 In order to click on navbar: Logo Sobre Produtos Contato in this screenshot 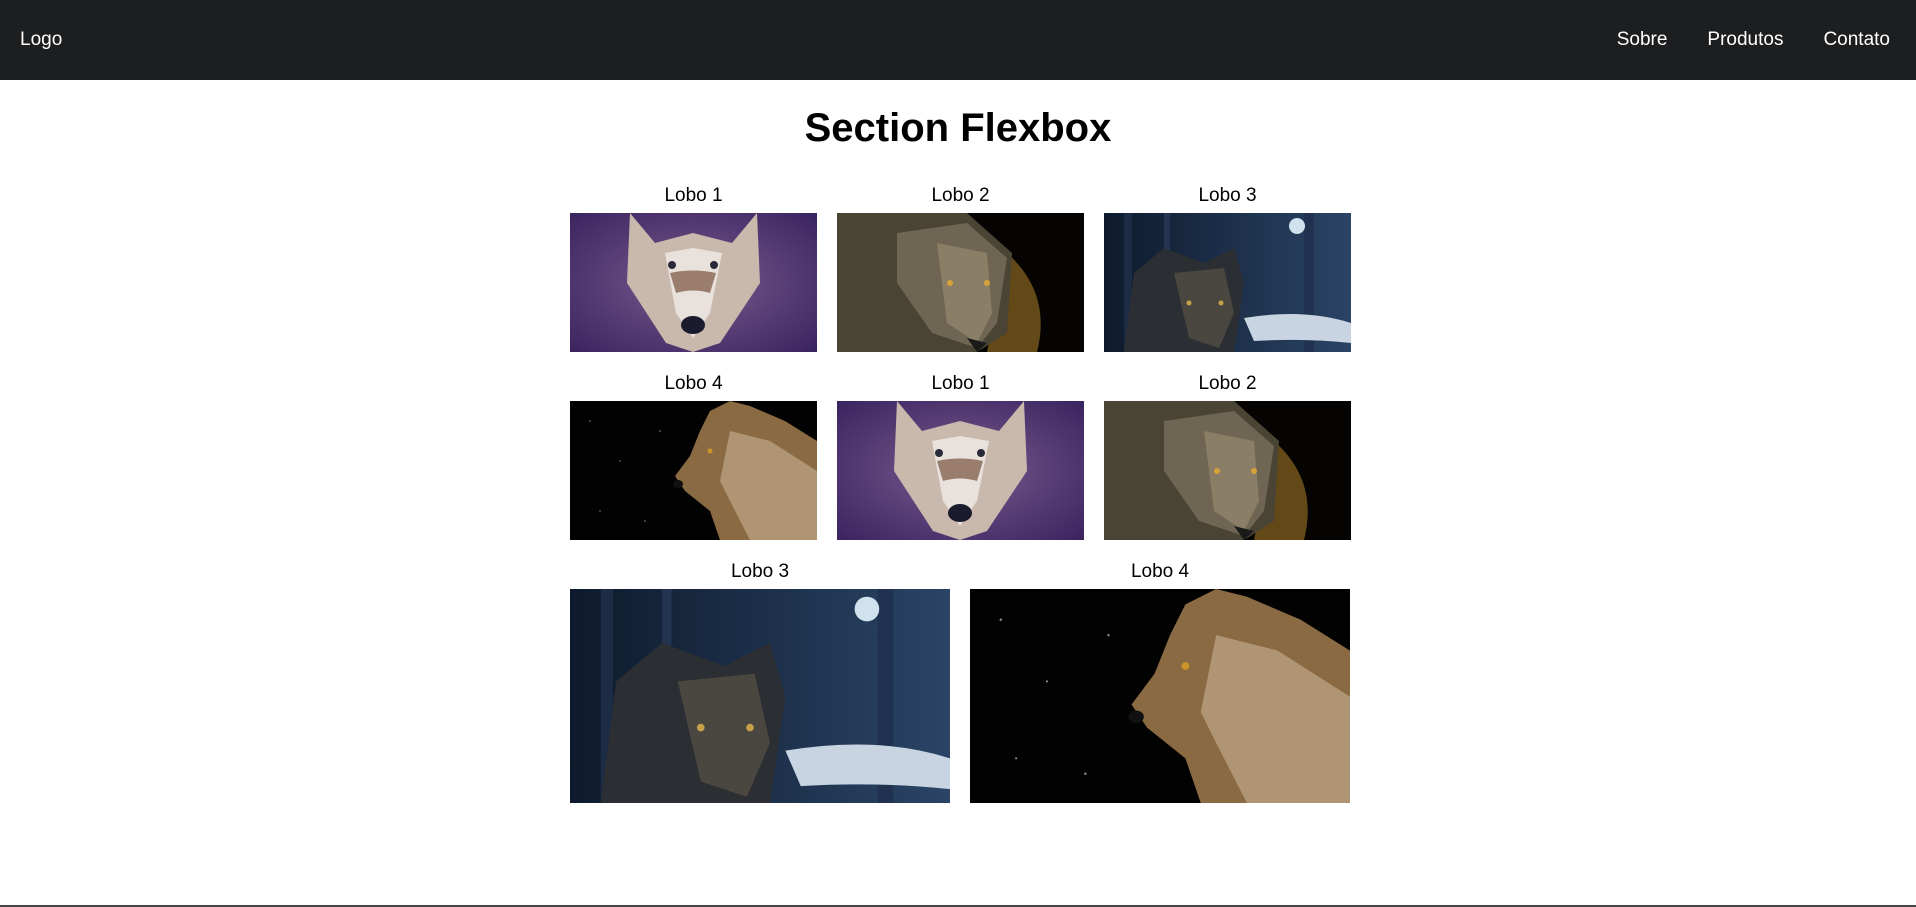, I will do `click(958, 40)`.